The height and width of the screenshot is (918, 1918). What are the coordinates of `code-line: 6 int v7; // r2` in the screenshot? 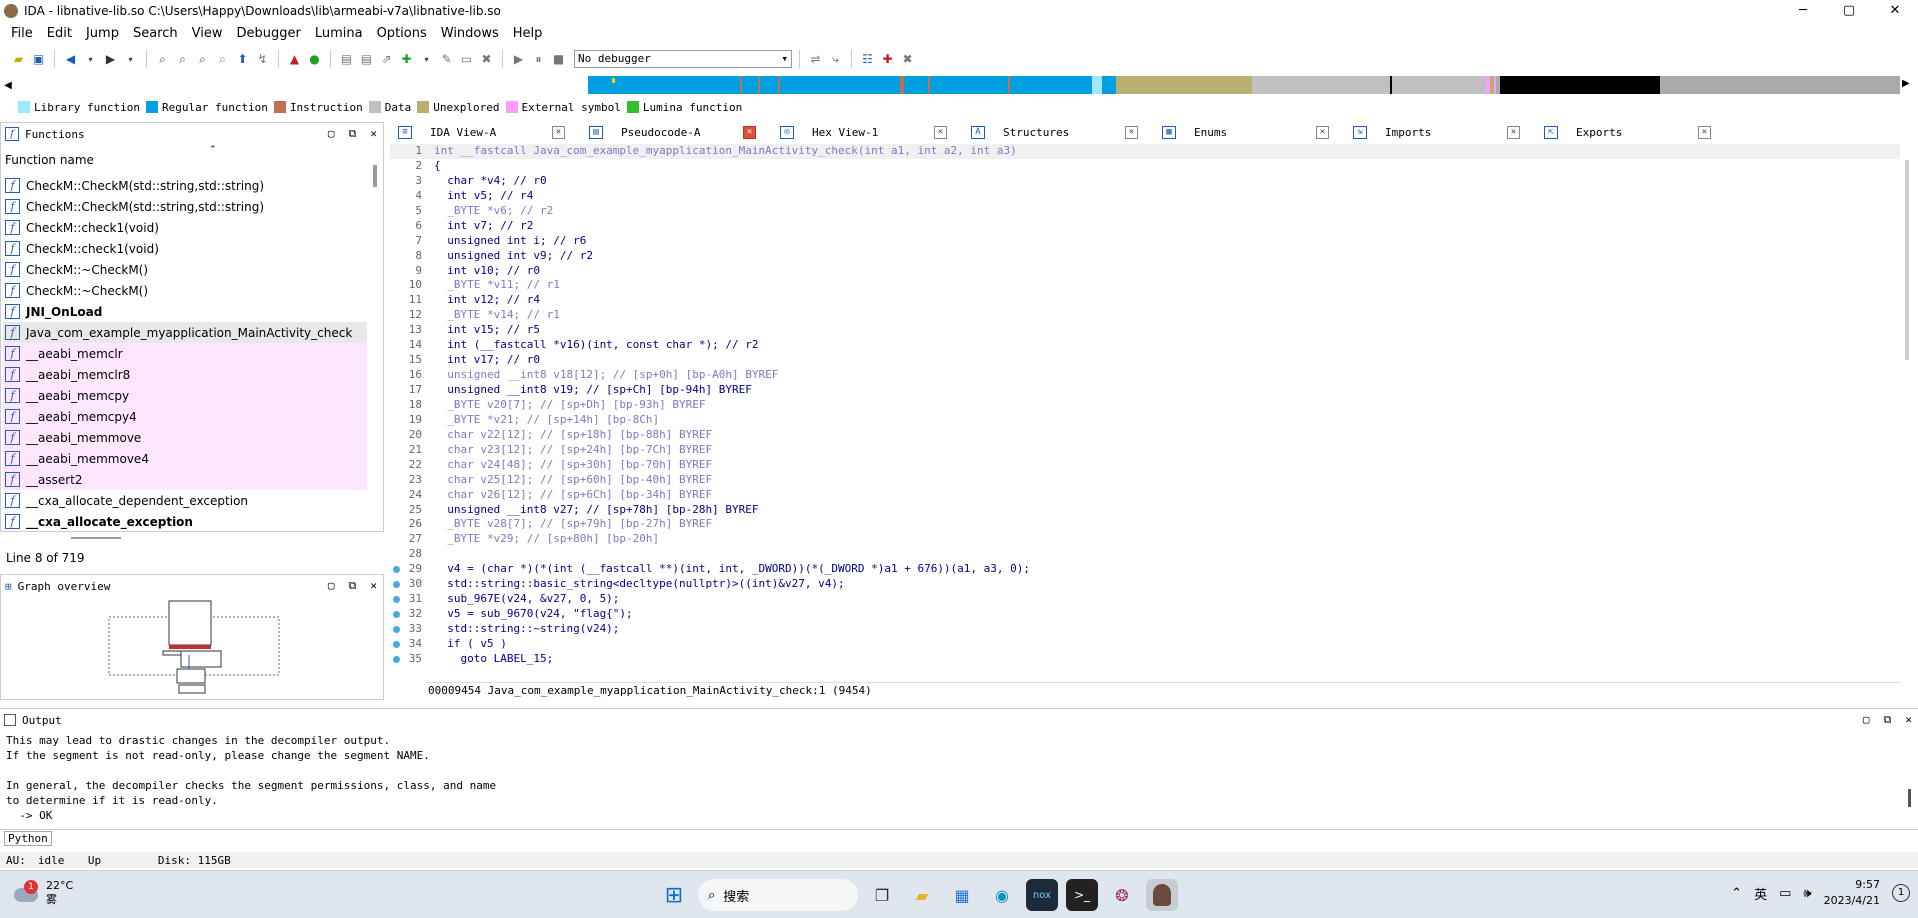 It's located at (1145, 226).